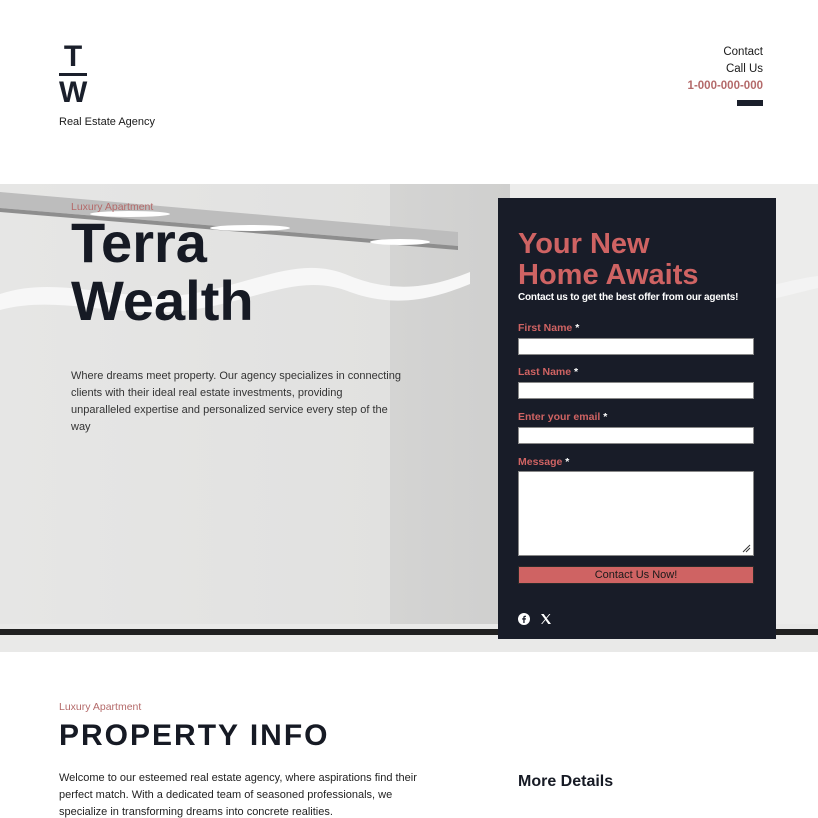 The width and height of the screenshot is (818, 818). Describe the element at coordinates (73, 56) in the screenshot. I see `logo-letter-t: T` at that location.